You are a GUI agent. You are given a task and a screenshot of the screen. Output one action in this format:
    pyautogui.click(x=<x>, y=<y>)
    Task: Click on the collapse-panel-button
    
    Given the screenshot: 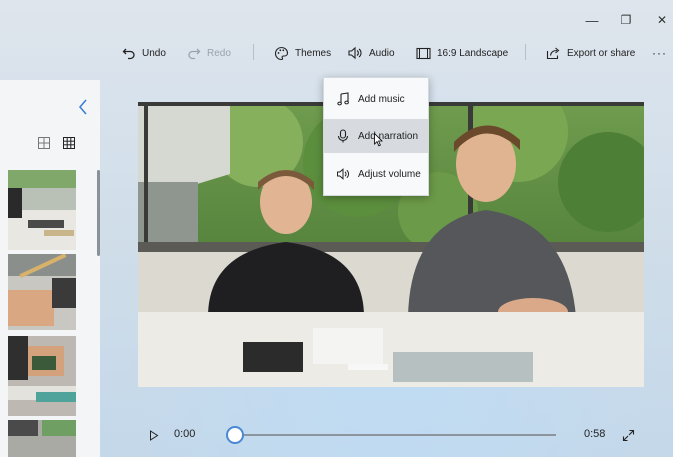 What is the action you would take?
    pyautogui.click(x=83, y=107)
    